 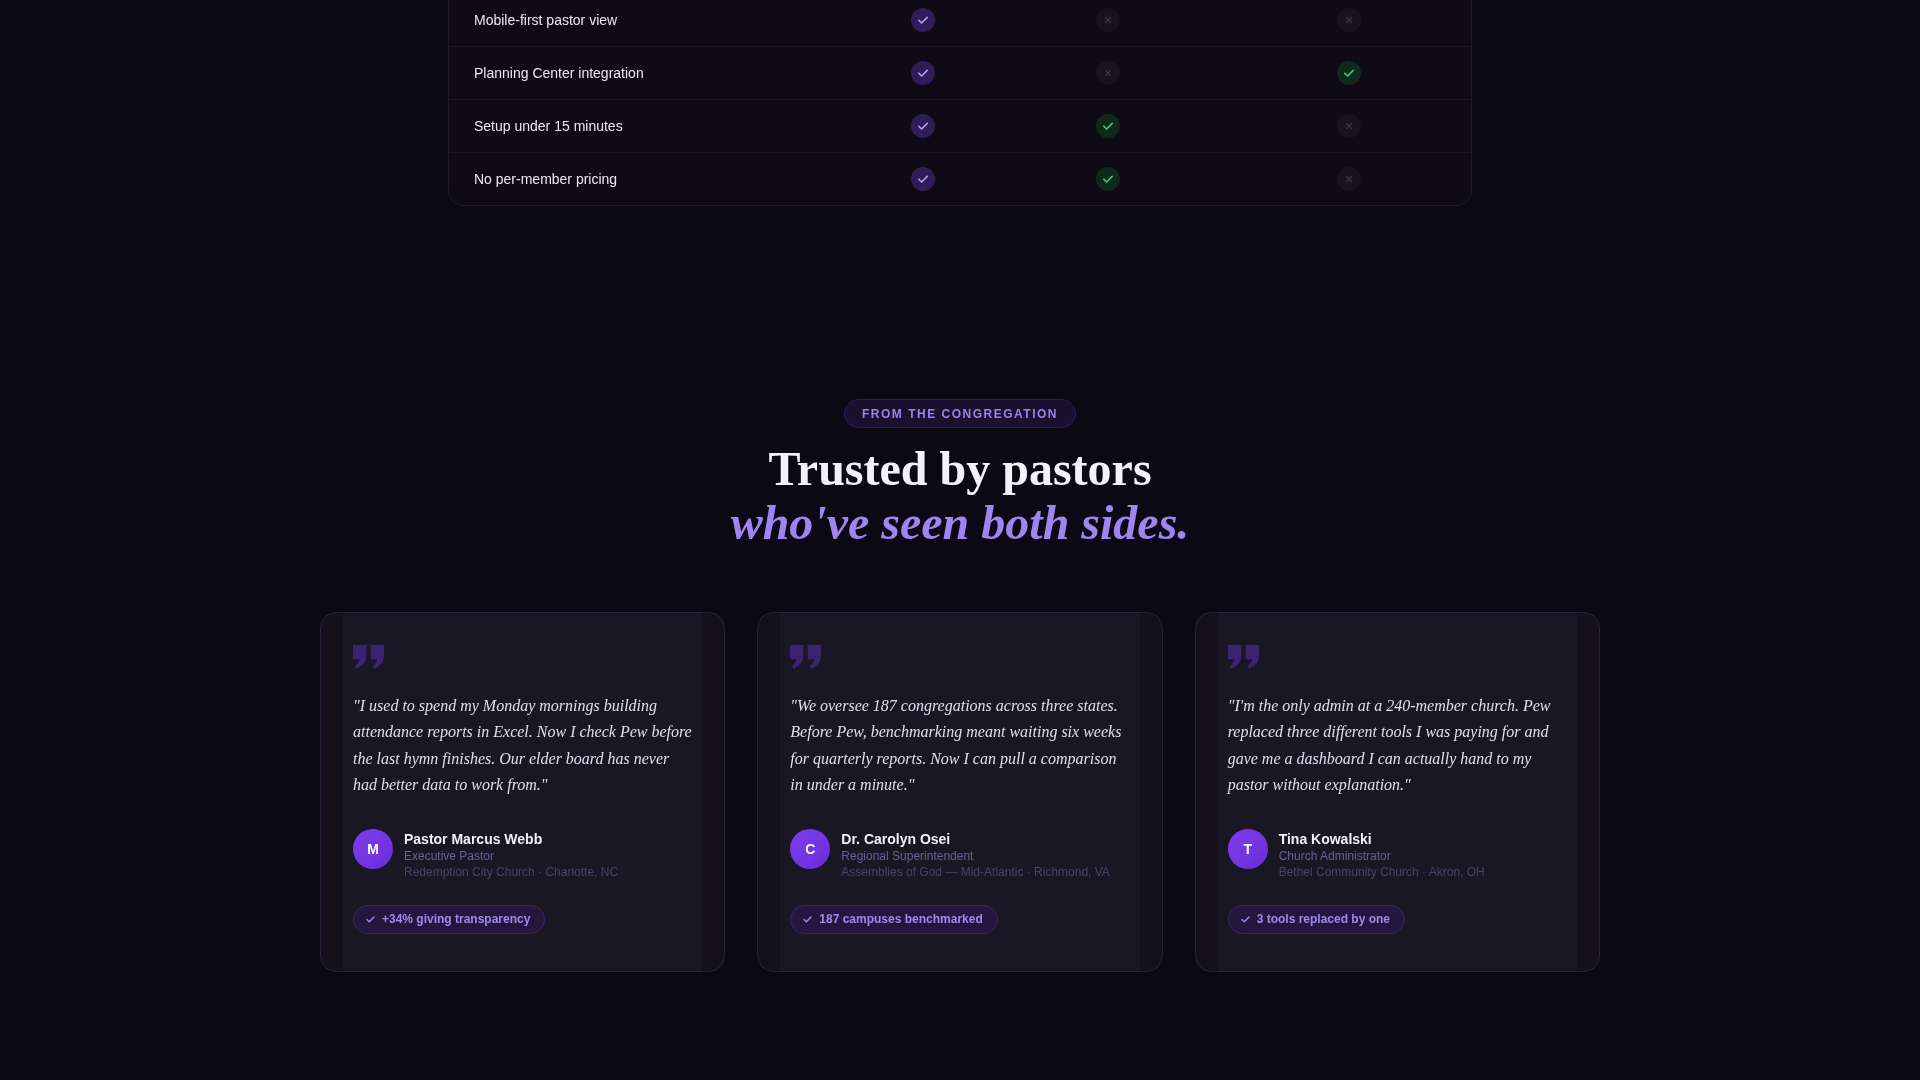 I want to click on section-eyebrow: FROM THE CONGREGATION, so click(x=960, y=413).